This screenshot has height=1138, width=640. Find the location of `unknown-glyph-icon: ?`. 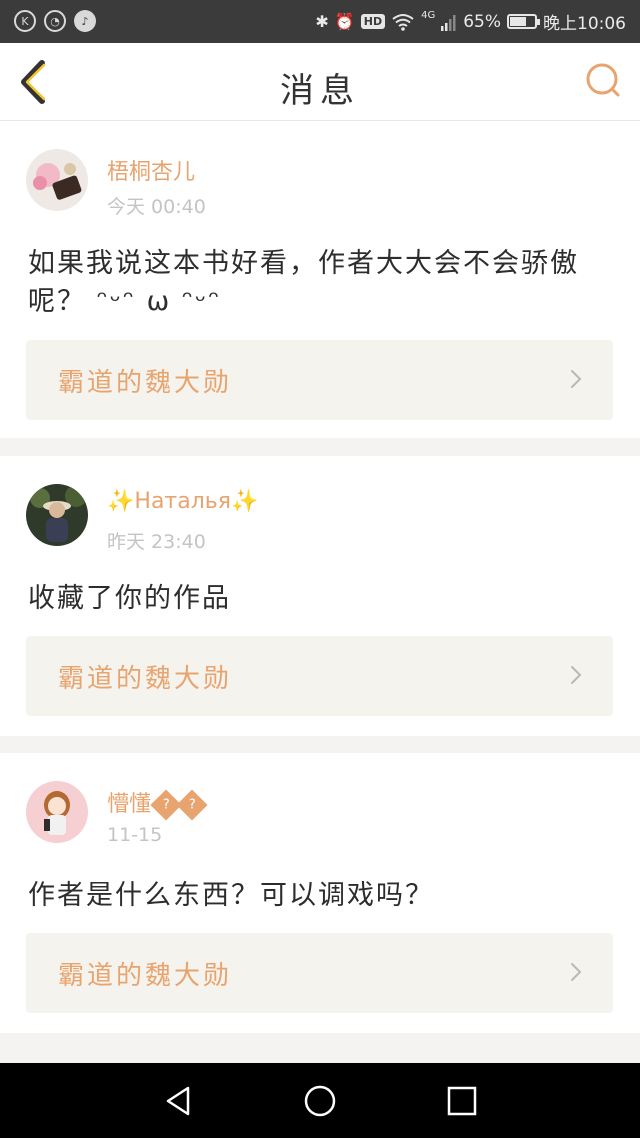

unknown-glyph-icon: ? is located at coordinates (192, 805).